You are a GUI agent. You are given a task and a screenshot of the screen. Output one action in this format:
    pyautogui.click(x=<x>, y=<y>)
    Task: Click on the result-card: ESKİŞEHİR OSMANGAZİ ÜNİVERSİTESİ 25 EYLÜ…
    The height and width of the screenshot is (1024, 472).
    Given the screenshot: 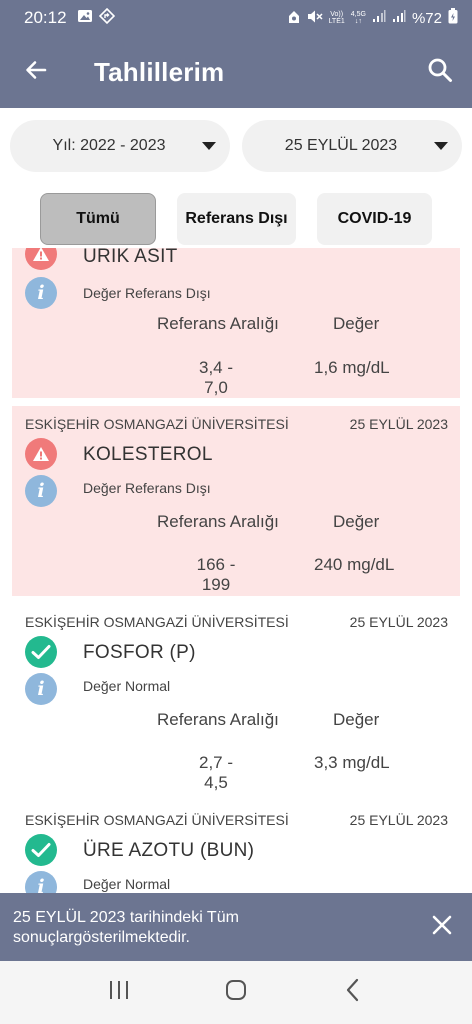 What is the action you would take?
    pyautogui.click(x=236, y=847)
    